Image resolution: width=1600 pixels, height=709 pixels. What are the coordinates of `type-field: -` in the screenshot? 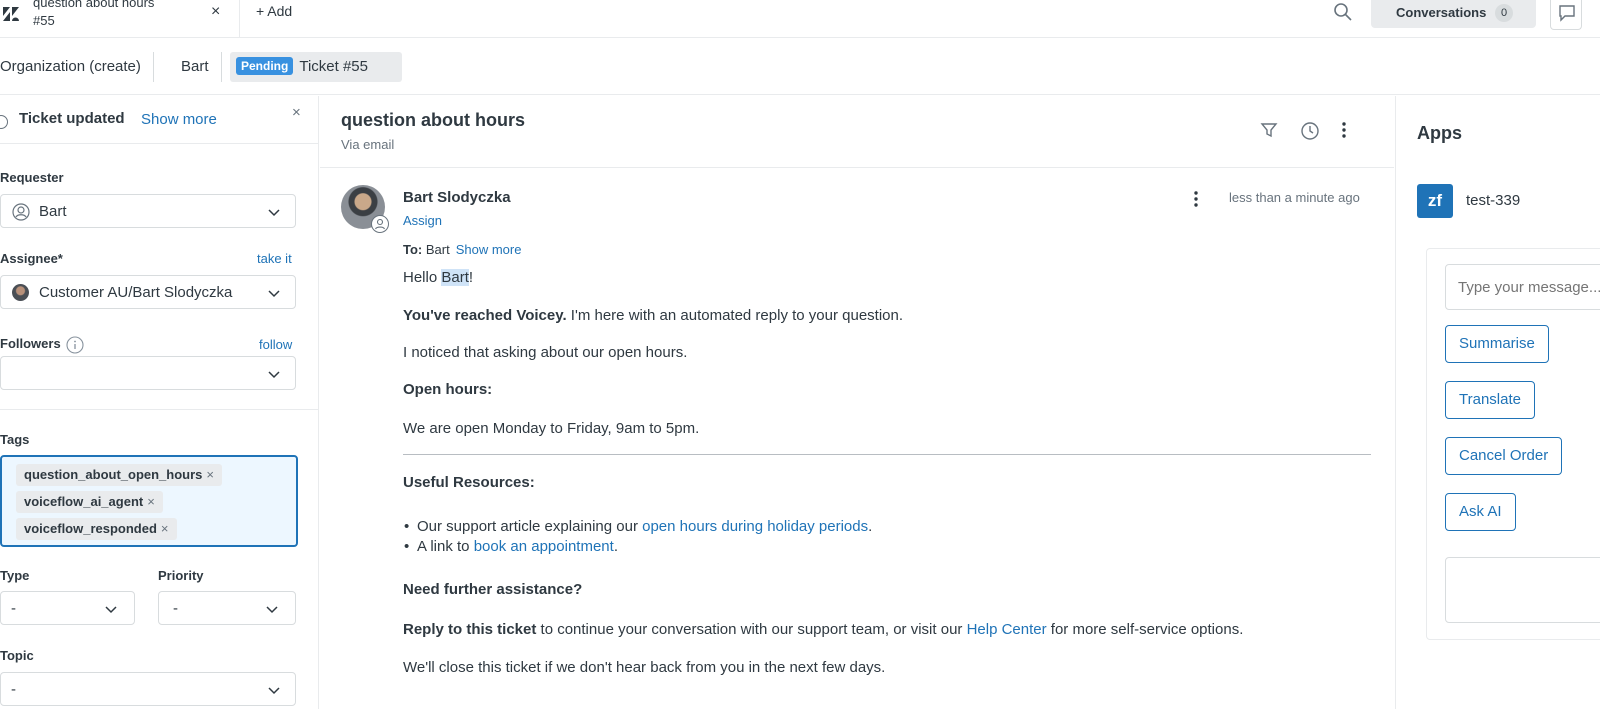 It's located at (67, 608).